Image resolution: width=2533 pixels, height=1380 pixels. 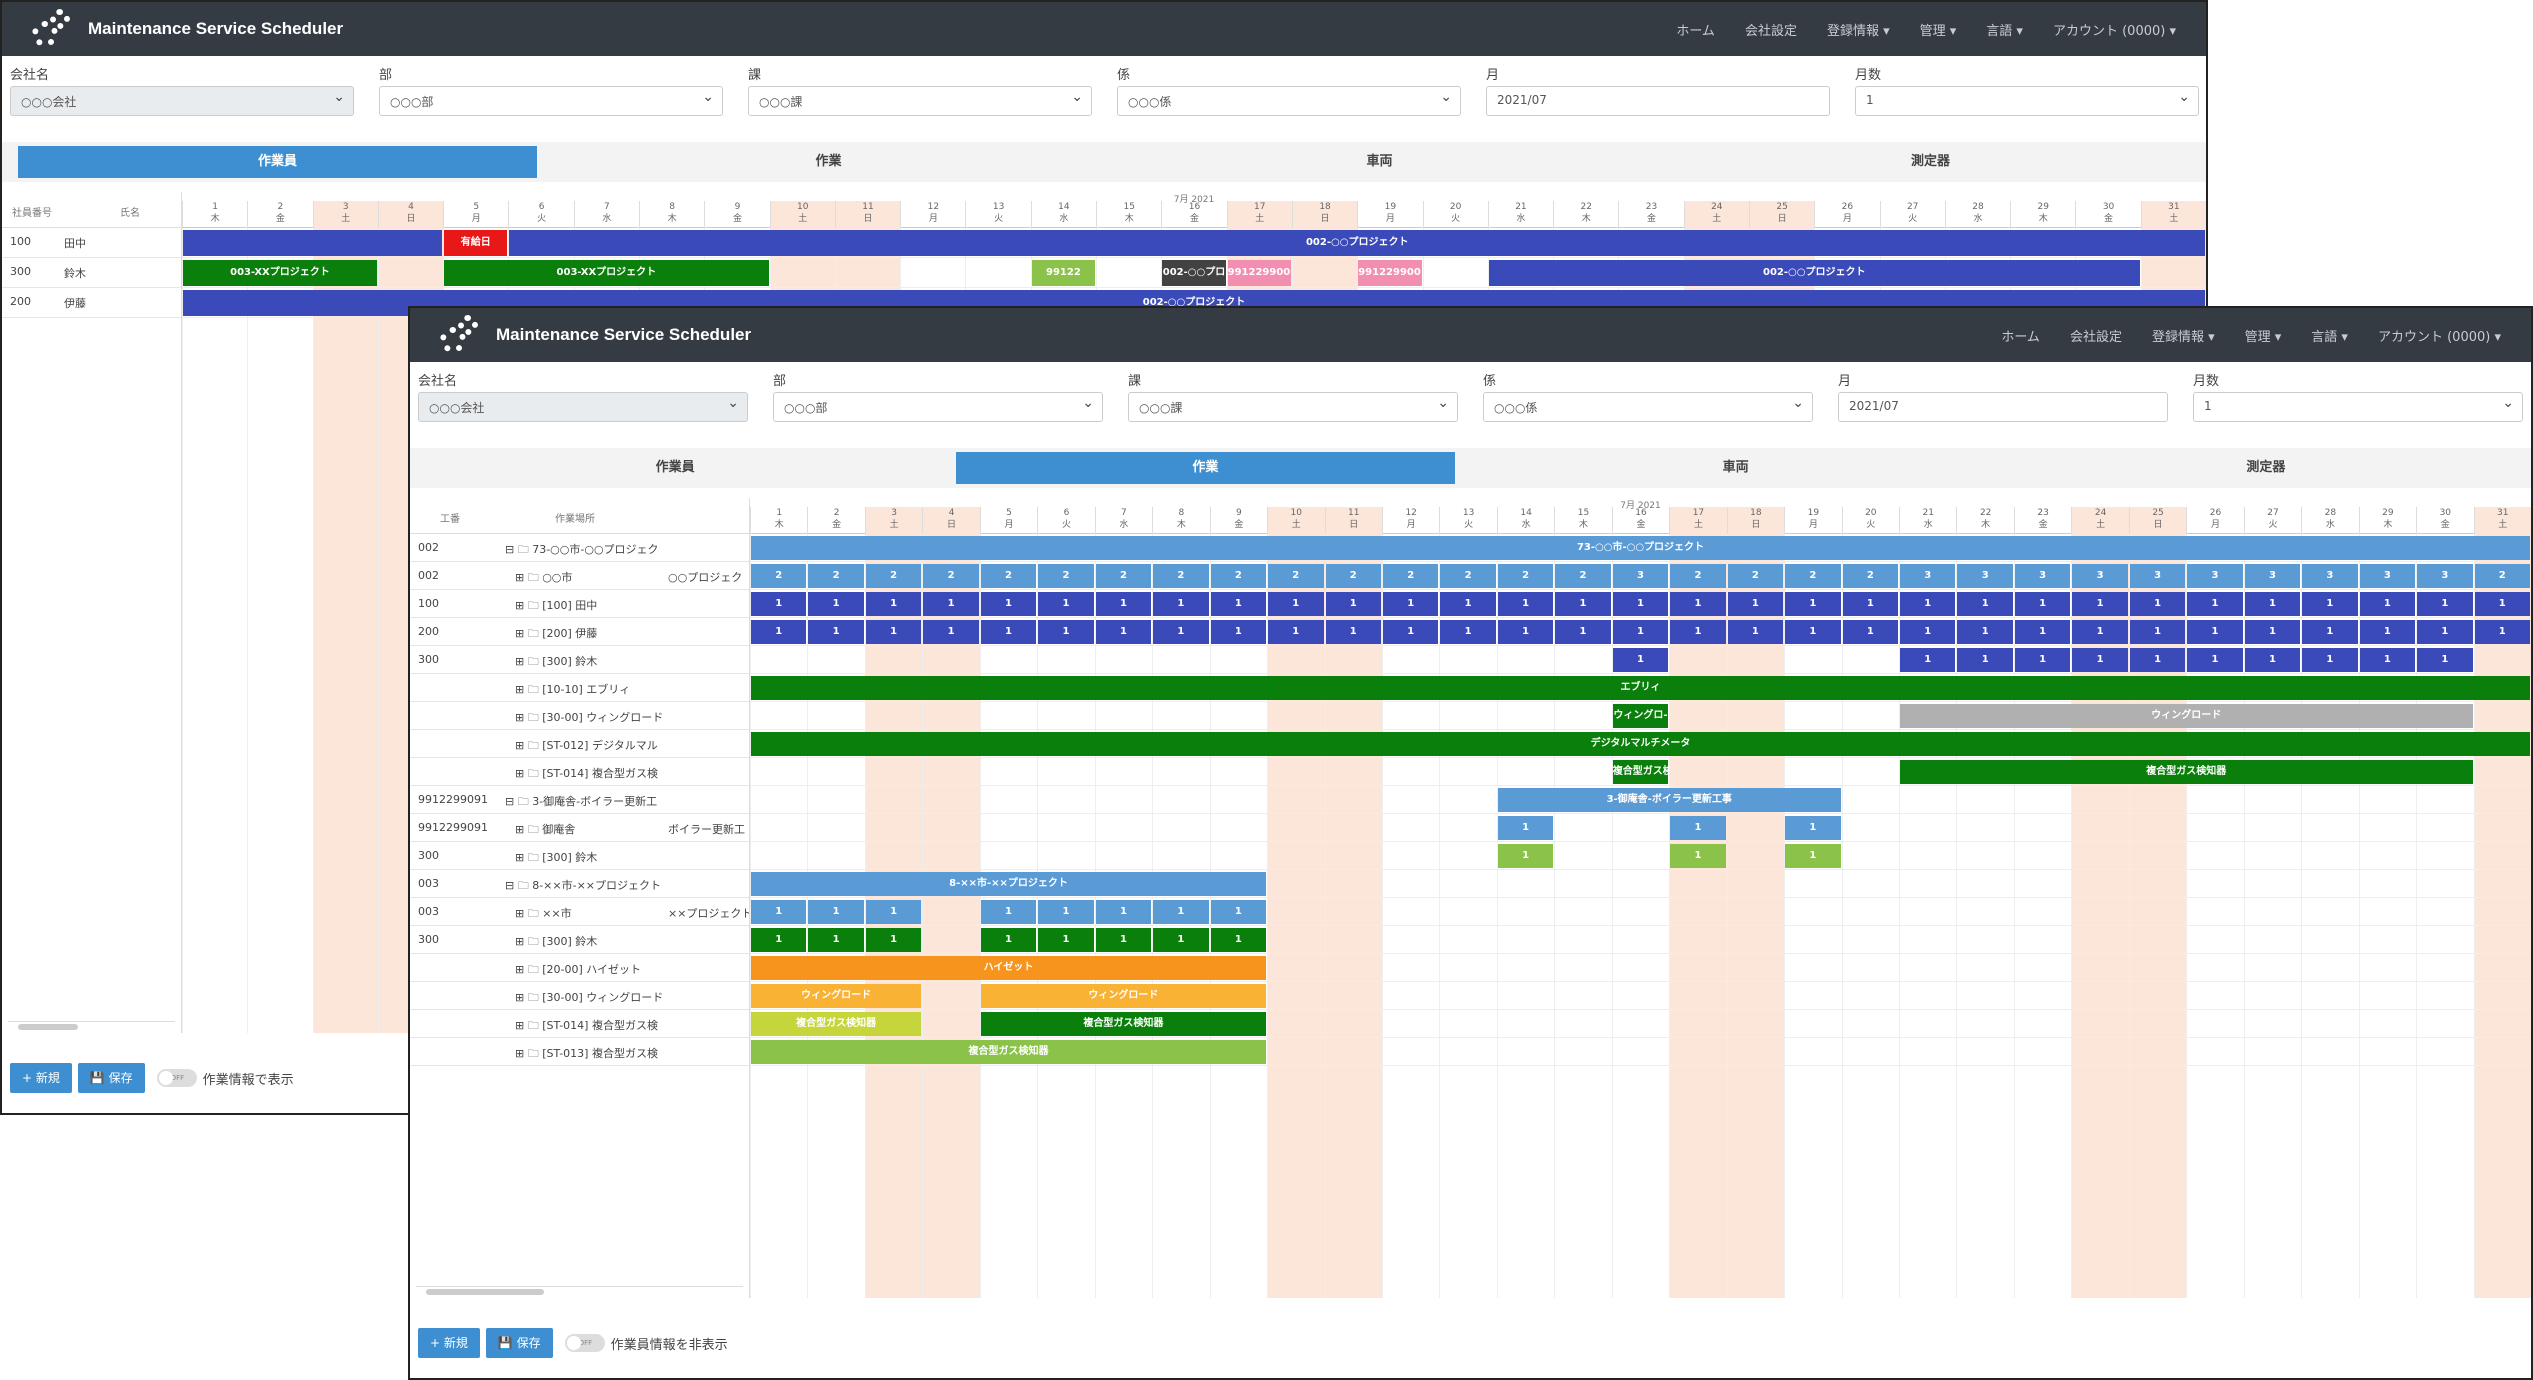 What do you see at coordinates (579, 1024) in the screenshot?
I see `tree-row: ⊞ 🗀 [ST-014] 複合型ガス検` at bounding box center [579, 1024].